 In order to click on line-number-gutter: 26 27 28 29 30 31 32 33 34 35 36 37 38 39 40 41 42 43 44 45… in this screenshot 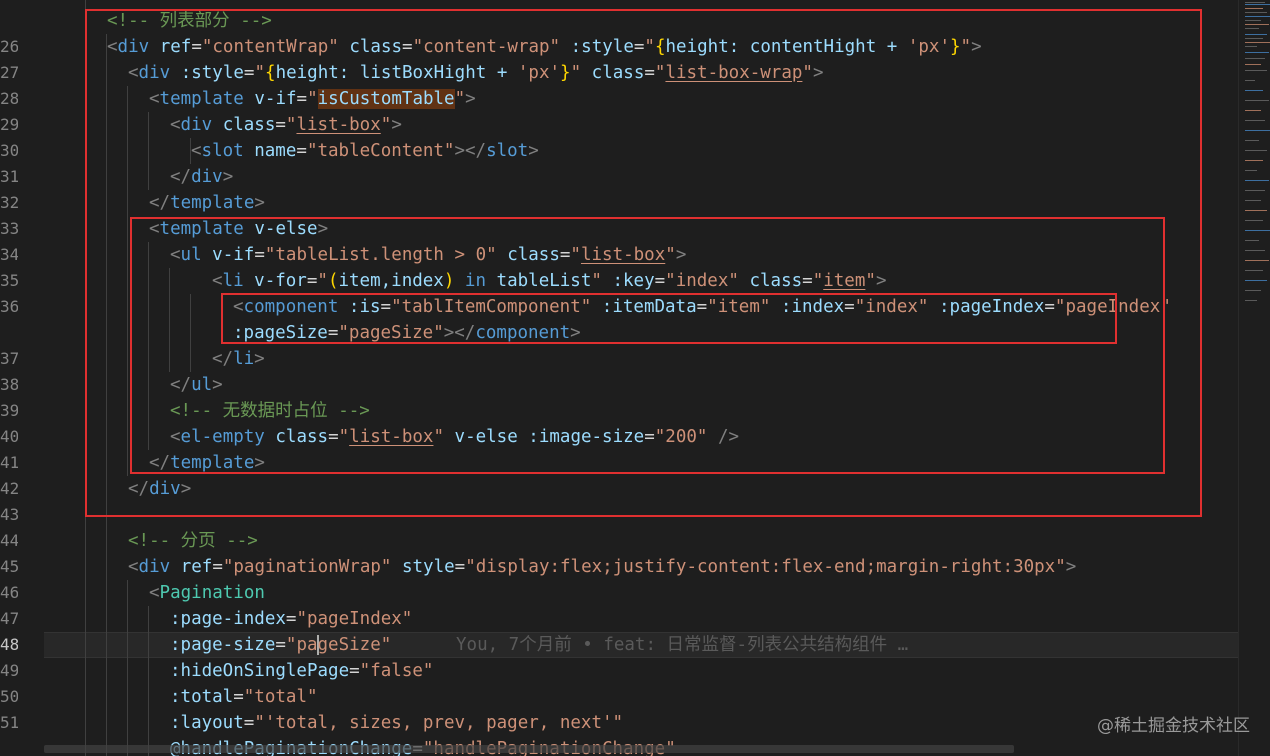, I will do `click(22, 378)`.